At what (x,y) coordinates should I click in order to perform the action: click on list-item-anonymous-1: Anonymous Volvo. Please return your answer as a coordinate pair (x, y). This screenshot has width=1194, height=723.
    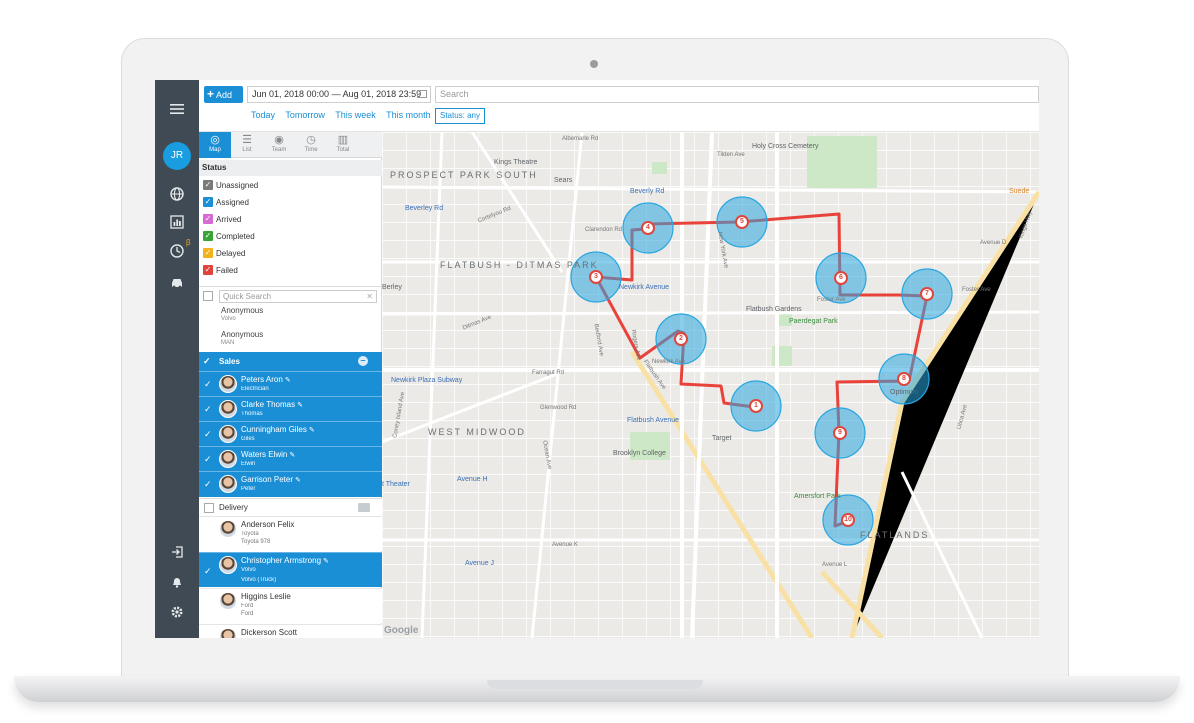
    Looking at the image, I should click on (242, 314).